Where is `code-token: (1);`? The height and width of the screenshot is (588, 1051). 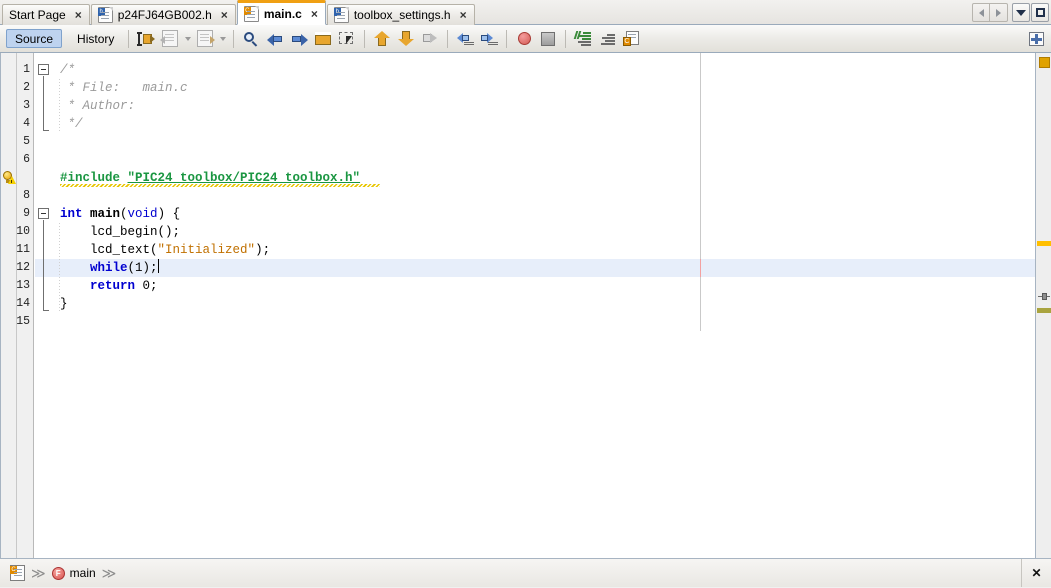 code-token: (1); is located at coordinates (142, 268).